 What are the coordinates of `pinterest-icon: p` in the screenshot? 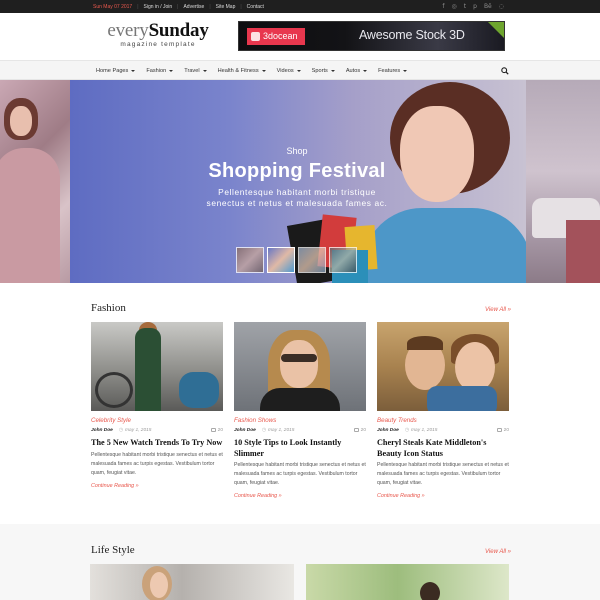 It's located at (475, 6).